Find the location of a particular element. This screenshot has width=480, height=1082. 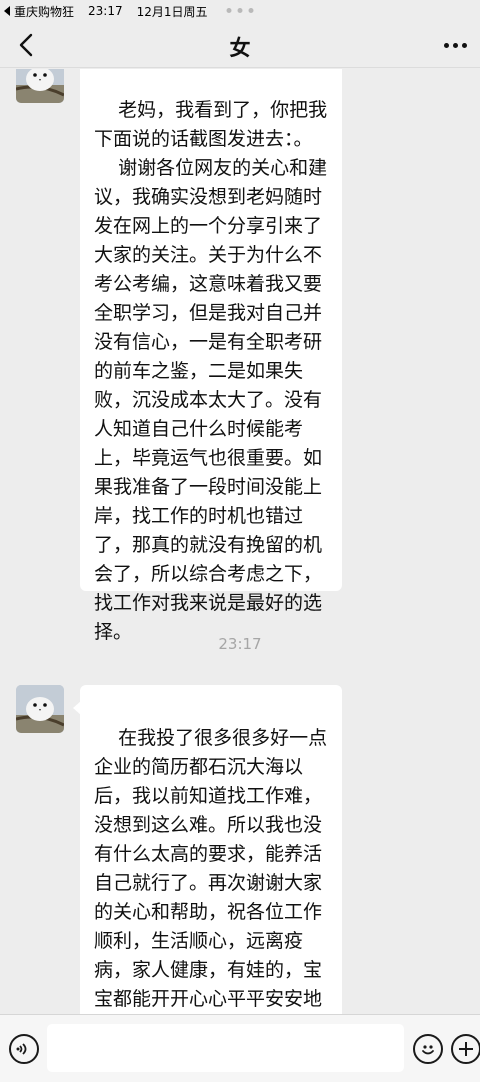

input-bar is located at coordinates (240, 1048).